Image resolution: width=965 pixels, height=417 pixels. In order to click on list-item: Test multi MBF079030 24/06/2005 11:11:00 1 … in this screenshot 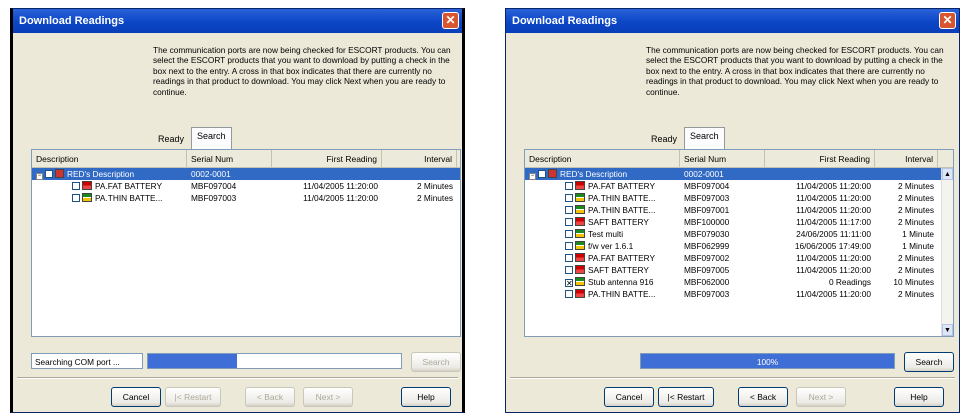, I will do `click(739, 234)`.